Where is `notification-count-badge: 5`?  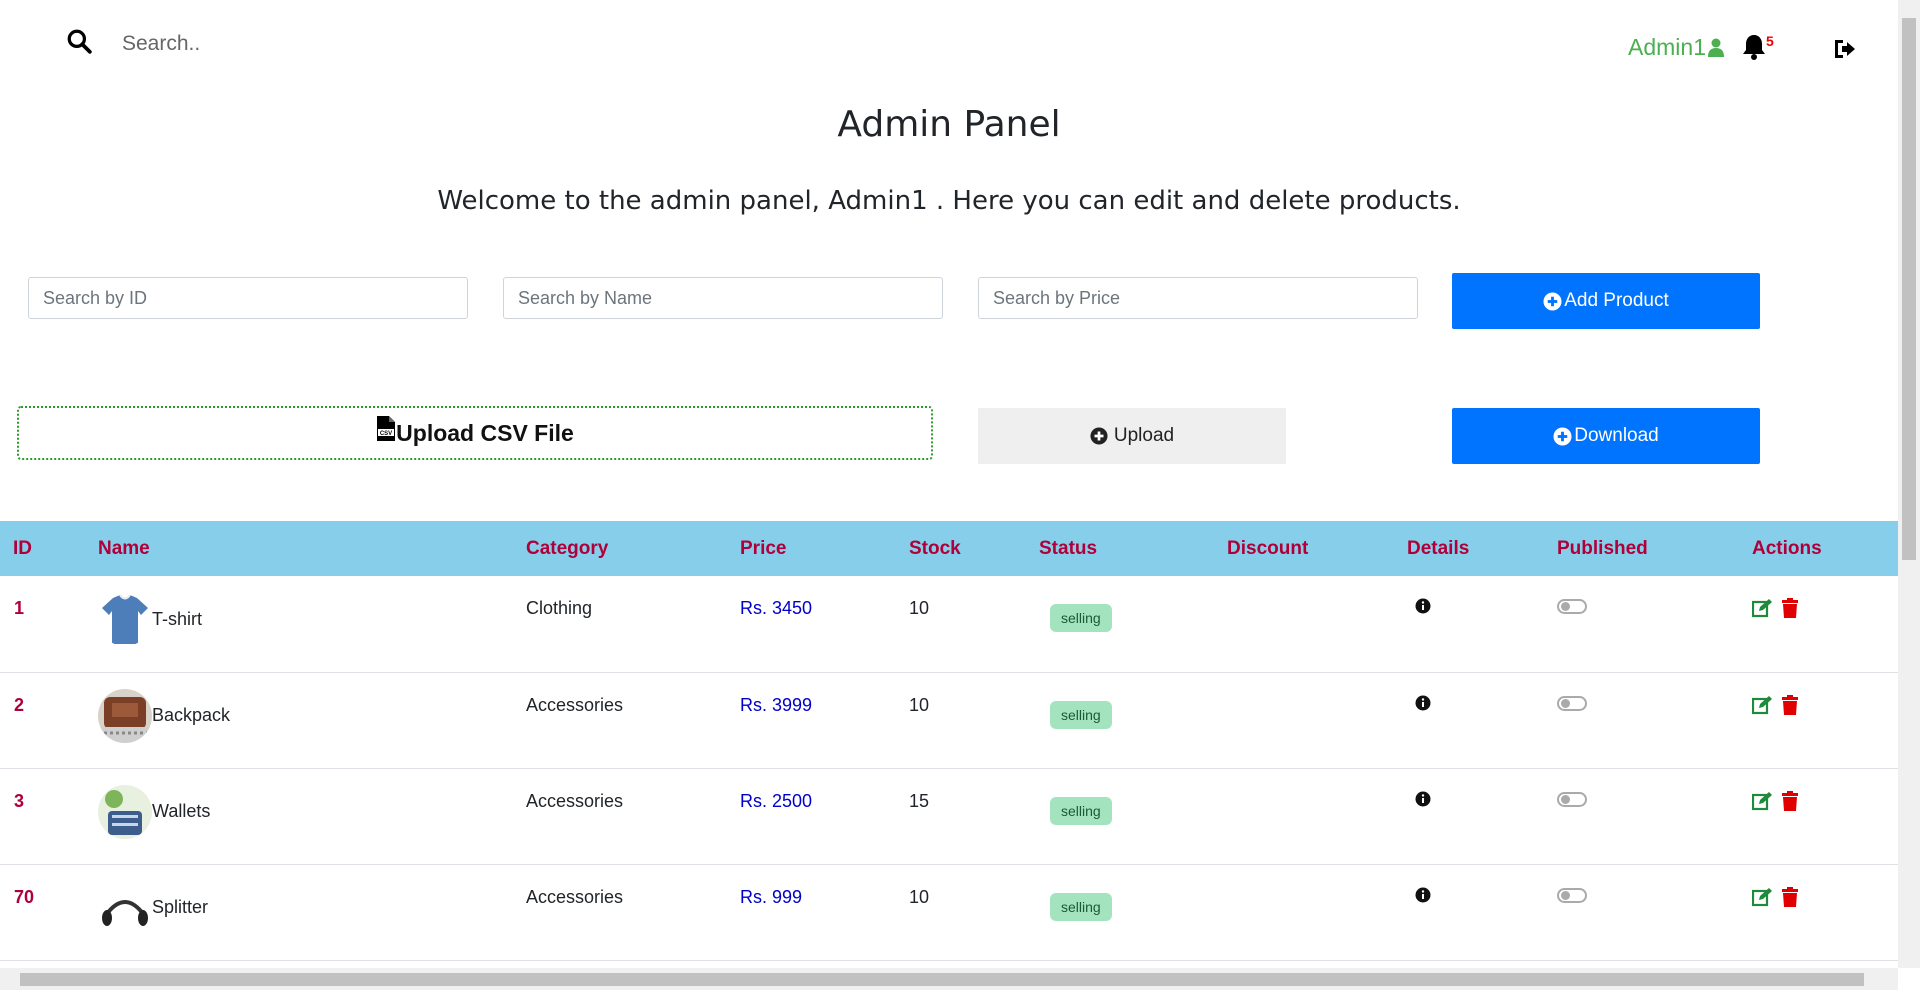 notification-count-badge: 5 is located at coordinates (1770, 41).